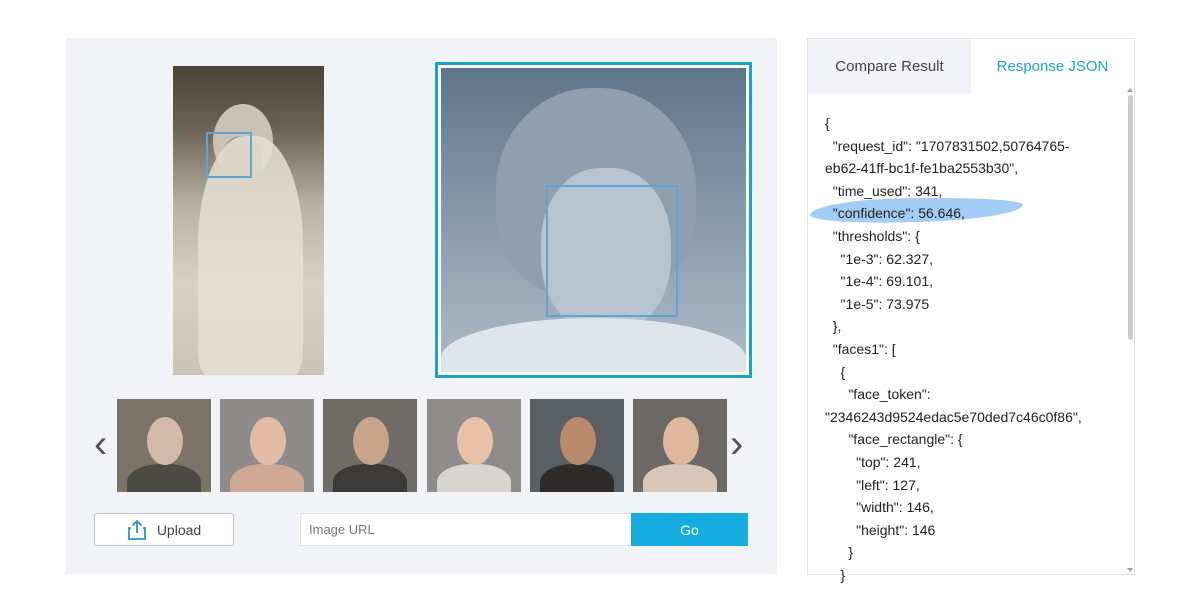 The image size is (1200, 591). What do you see at coordinates (953, 416) in the screenshot?
I see `json-line: "2346243d9524edac5e70ded7c46c0f86",` at bounding box center [953, 416].